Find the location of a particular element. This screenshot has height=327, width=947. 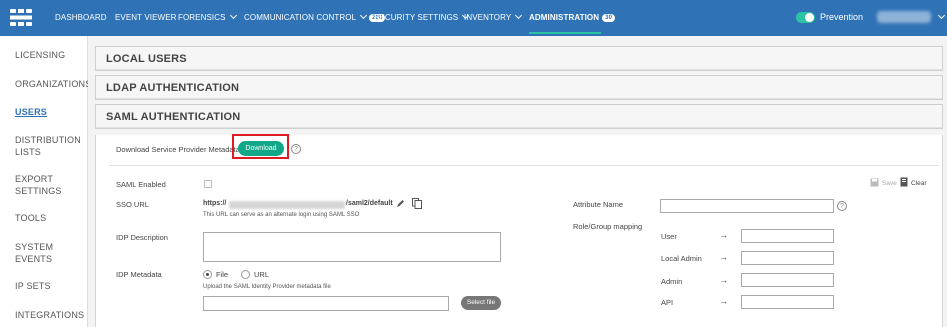

sidebar-item-label: LISTS is located at coordinates (28, 152).